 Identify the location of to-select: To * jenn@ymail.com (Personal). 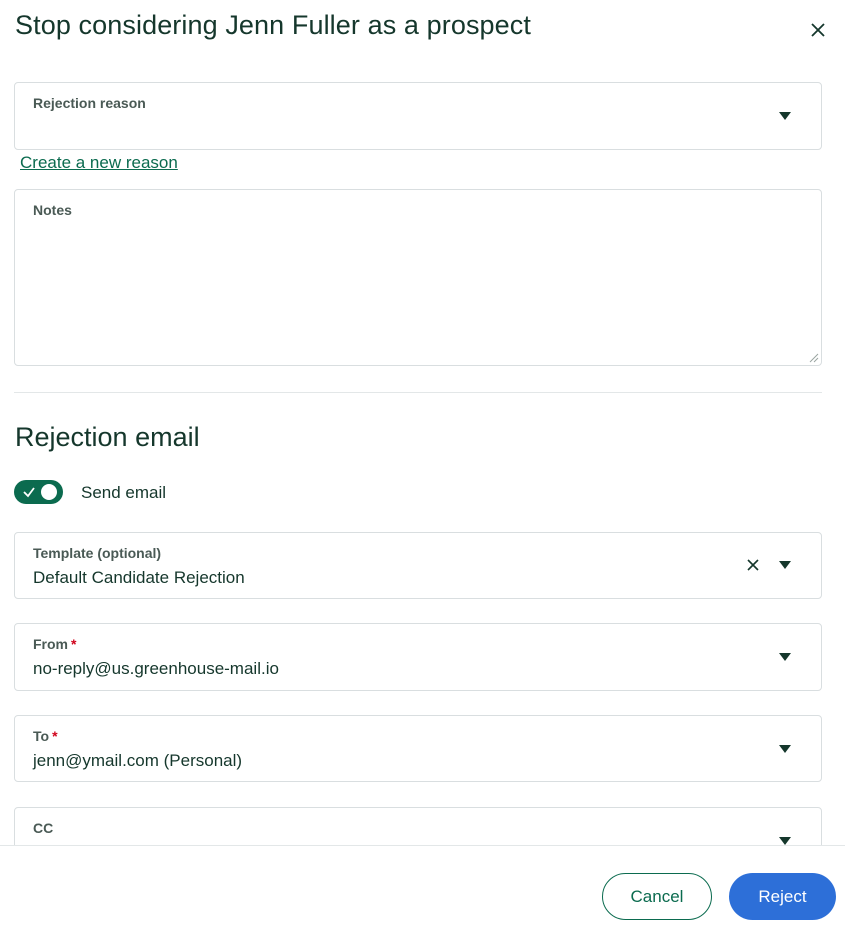
(418, 748).